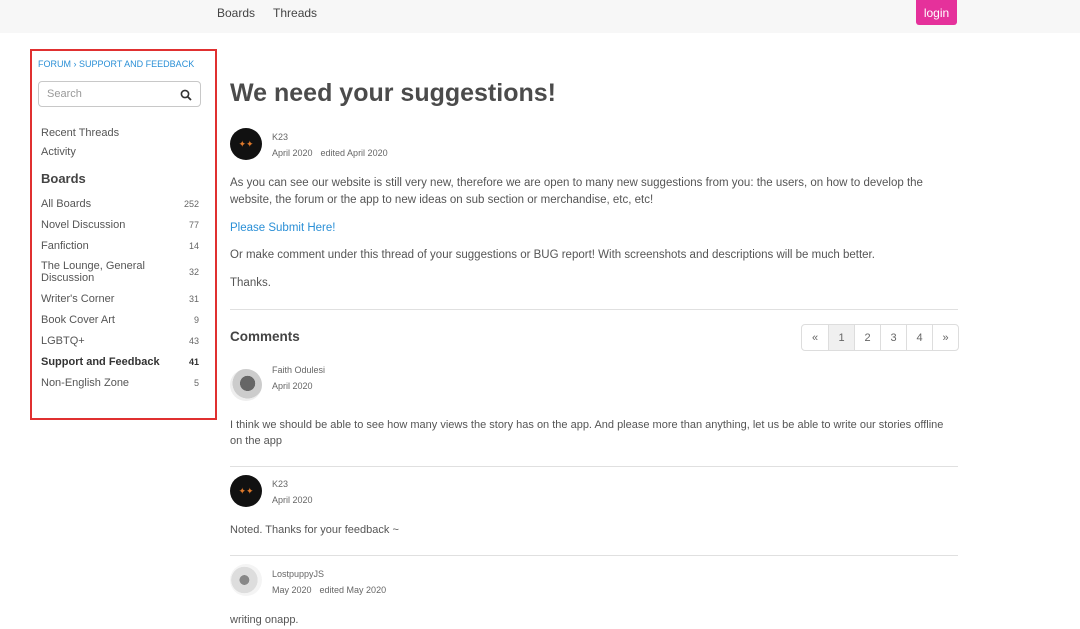  What do you see at coordinates (292, 153) in the screenshot?
I see `post-date: April 2020` at bounding box center [292, 153].